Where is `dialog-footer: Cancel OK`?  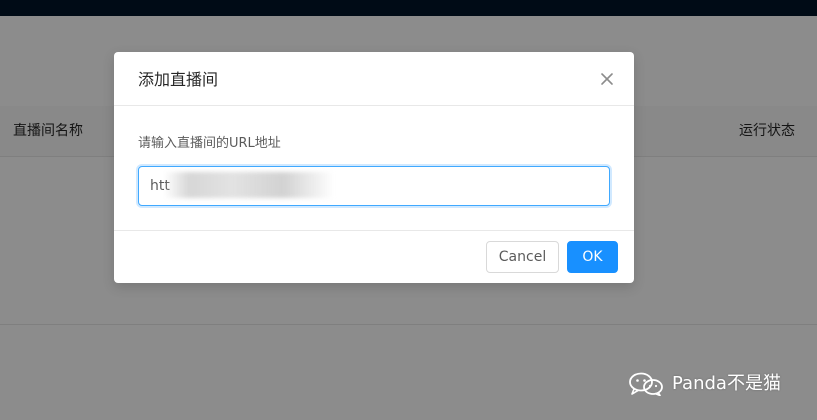
dialog-footer: Cancel OK is located at coordinates (374, 256).